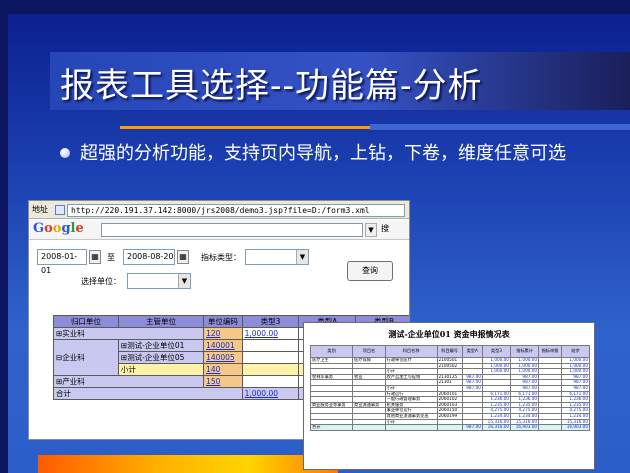  What do you see at coordinates (331, 351) in the screenshot?
I see `report-col-header: 类别` at bounding box center [331, 351].